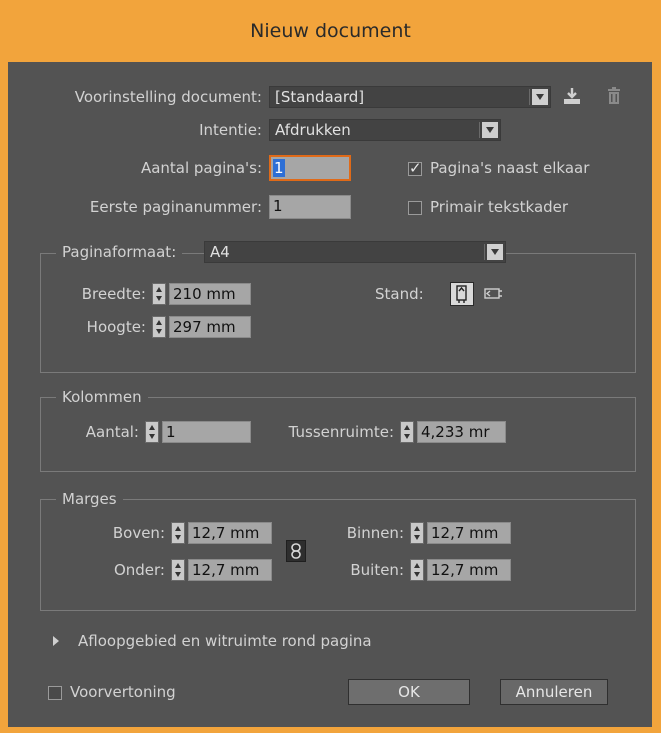 This screenshot has height=733, width=661. What do you see at coordinates (417, 570) in the screenshot?
I see `margin-outside-stepper` at bounding box center [417, 570].